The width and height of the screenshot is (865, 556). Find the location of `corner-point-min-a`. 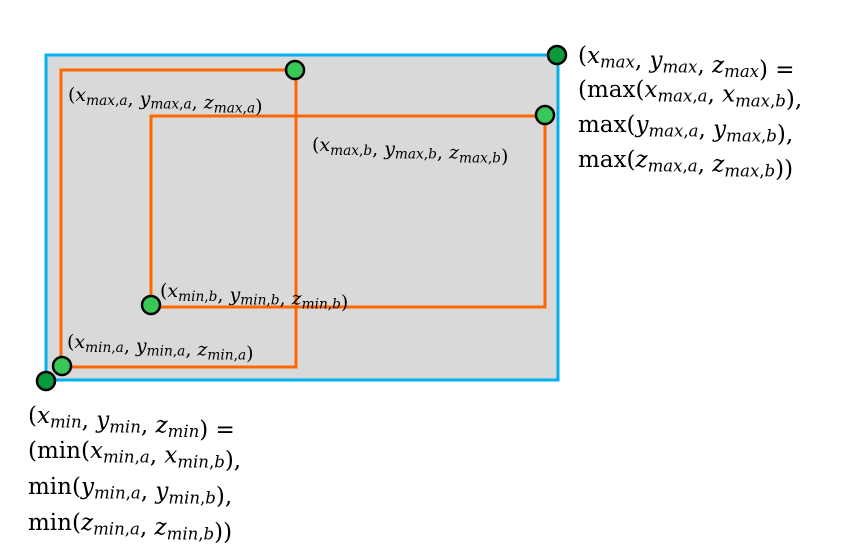

corner-point-min-a is located at coordinates (62, 366).